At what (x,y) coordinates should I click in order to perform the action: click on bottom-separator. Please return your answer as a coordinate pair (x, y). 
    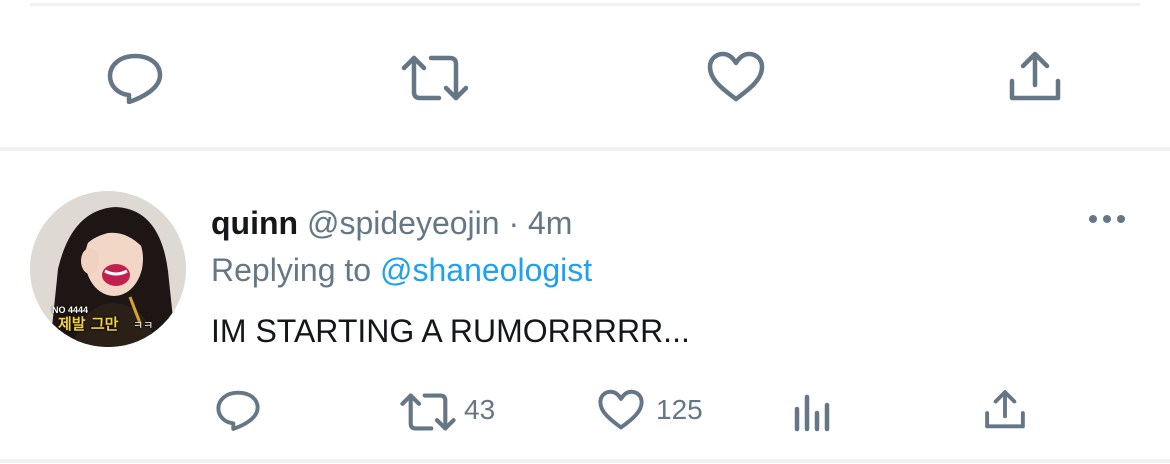
    Looking at the image, I should click on (585, 461).